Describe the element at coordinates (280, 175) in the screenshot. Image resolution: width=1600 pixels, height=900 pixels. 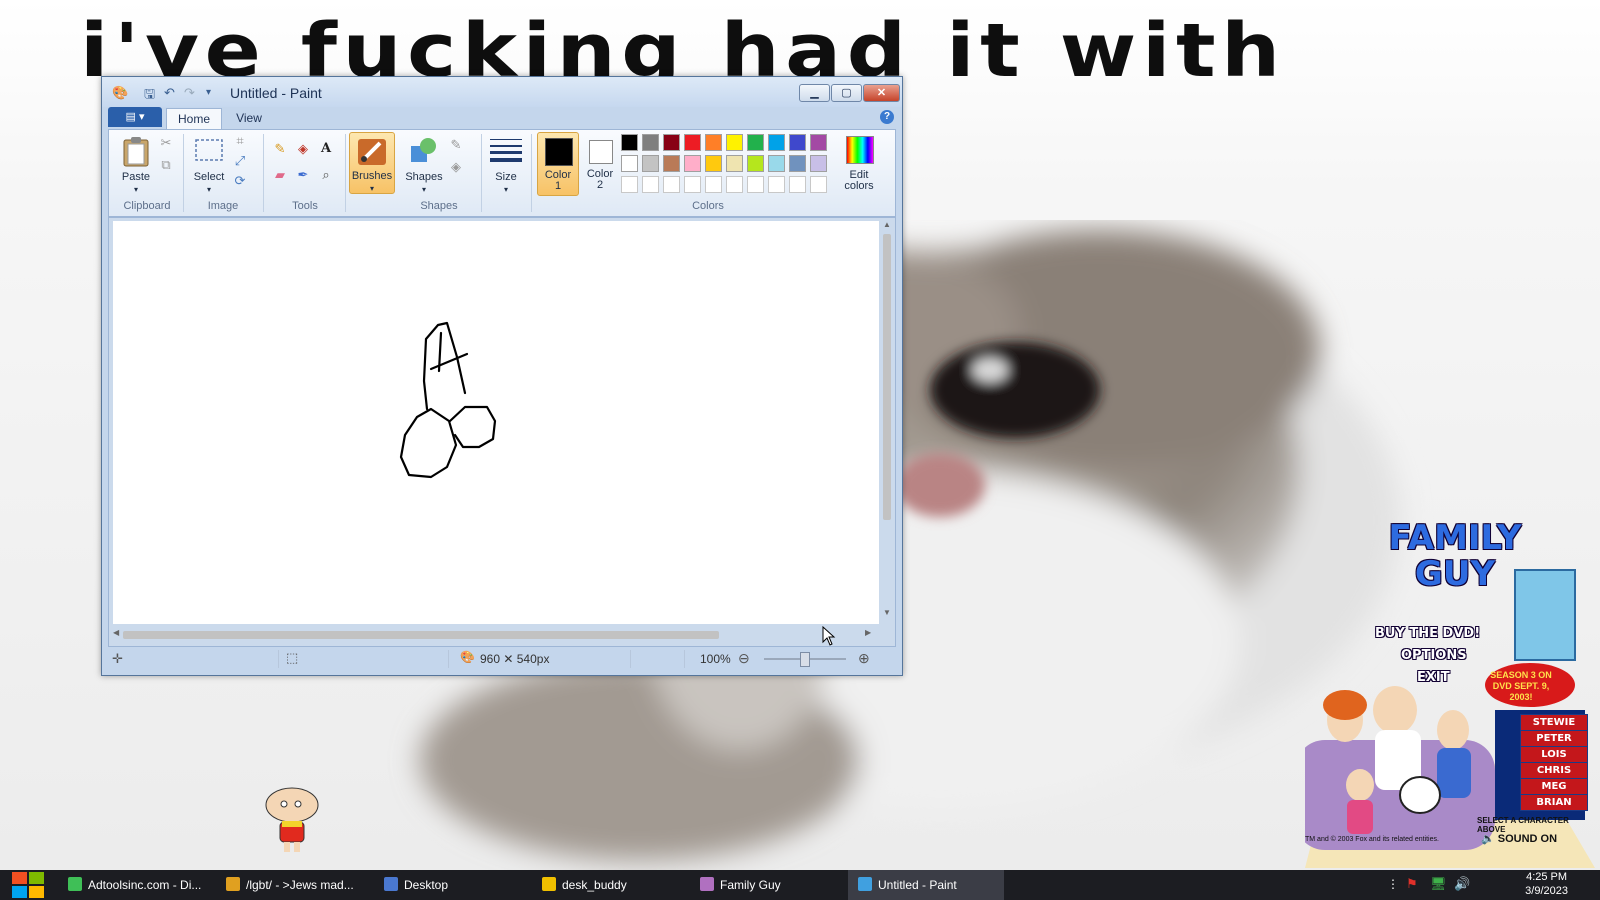
I see `eraser-icon: ▰` at that location.